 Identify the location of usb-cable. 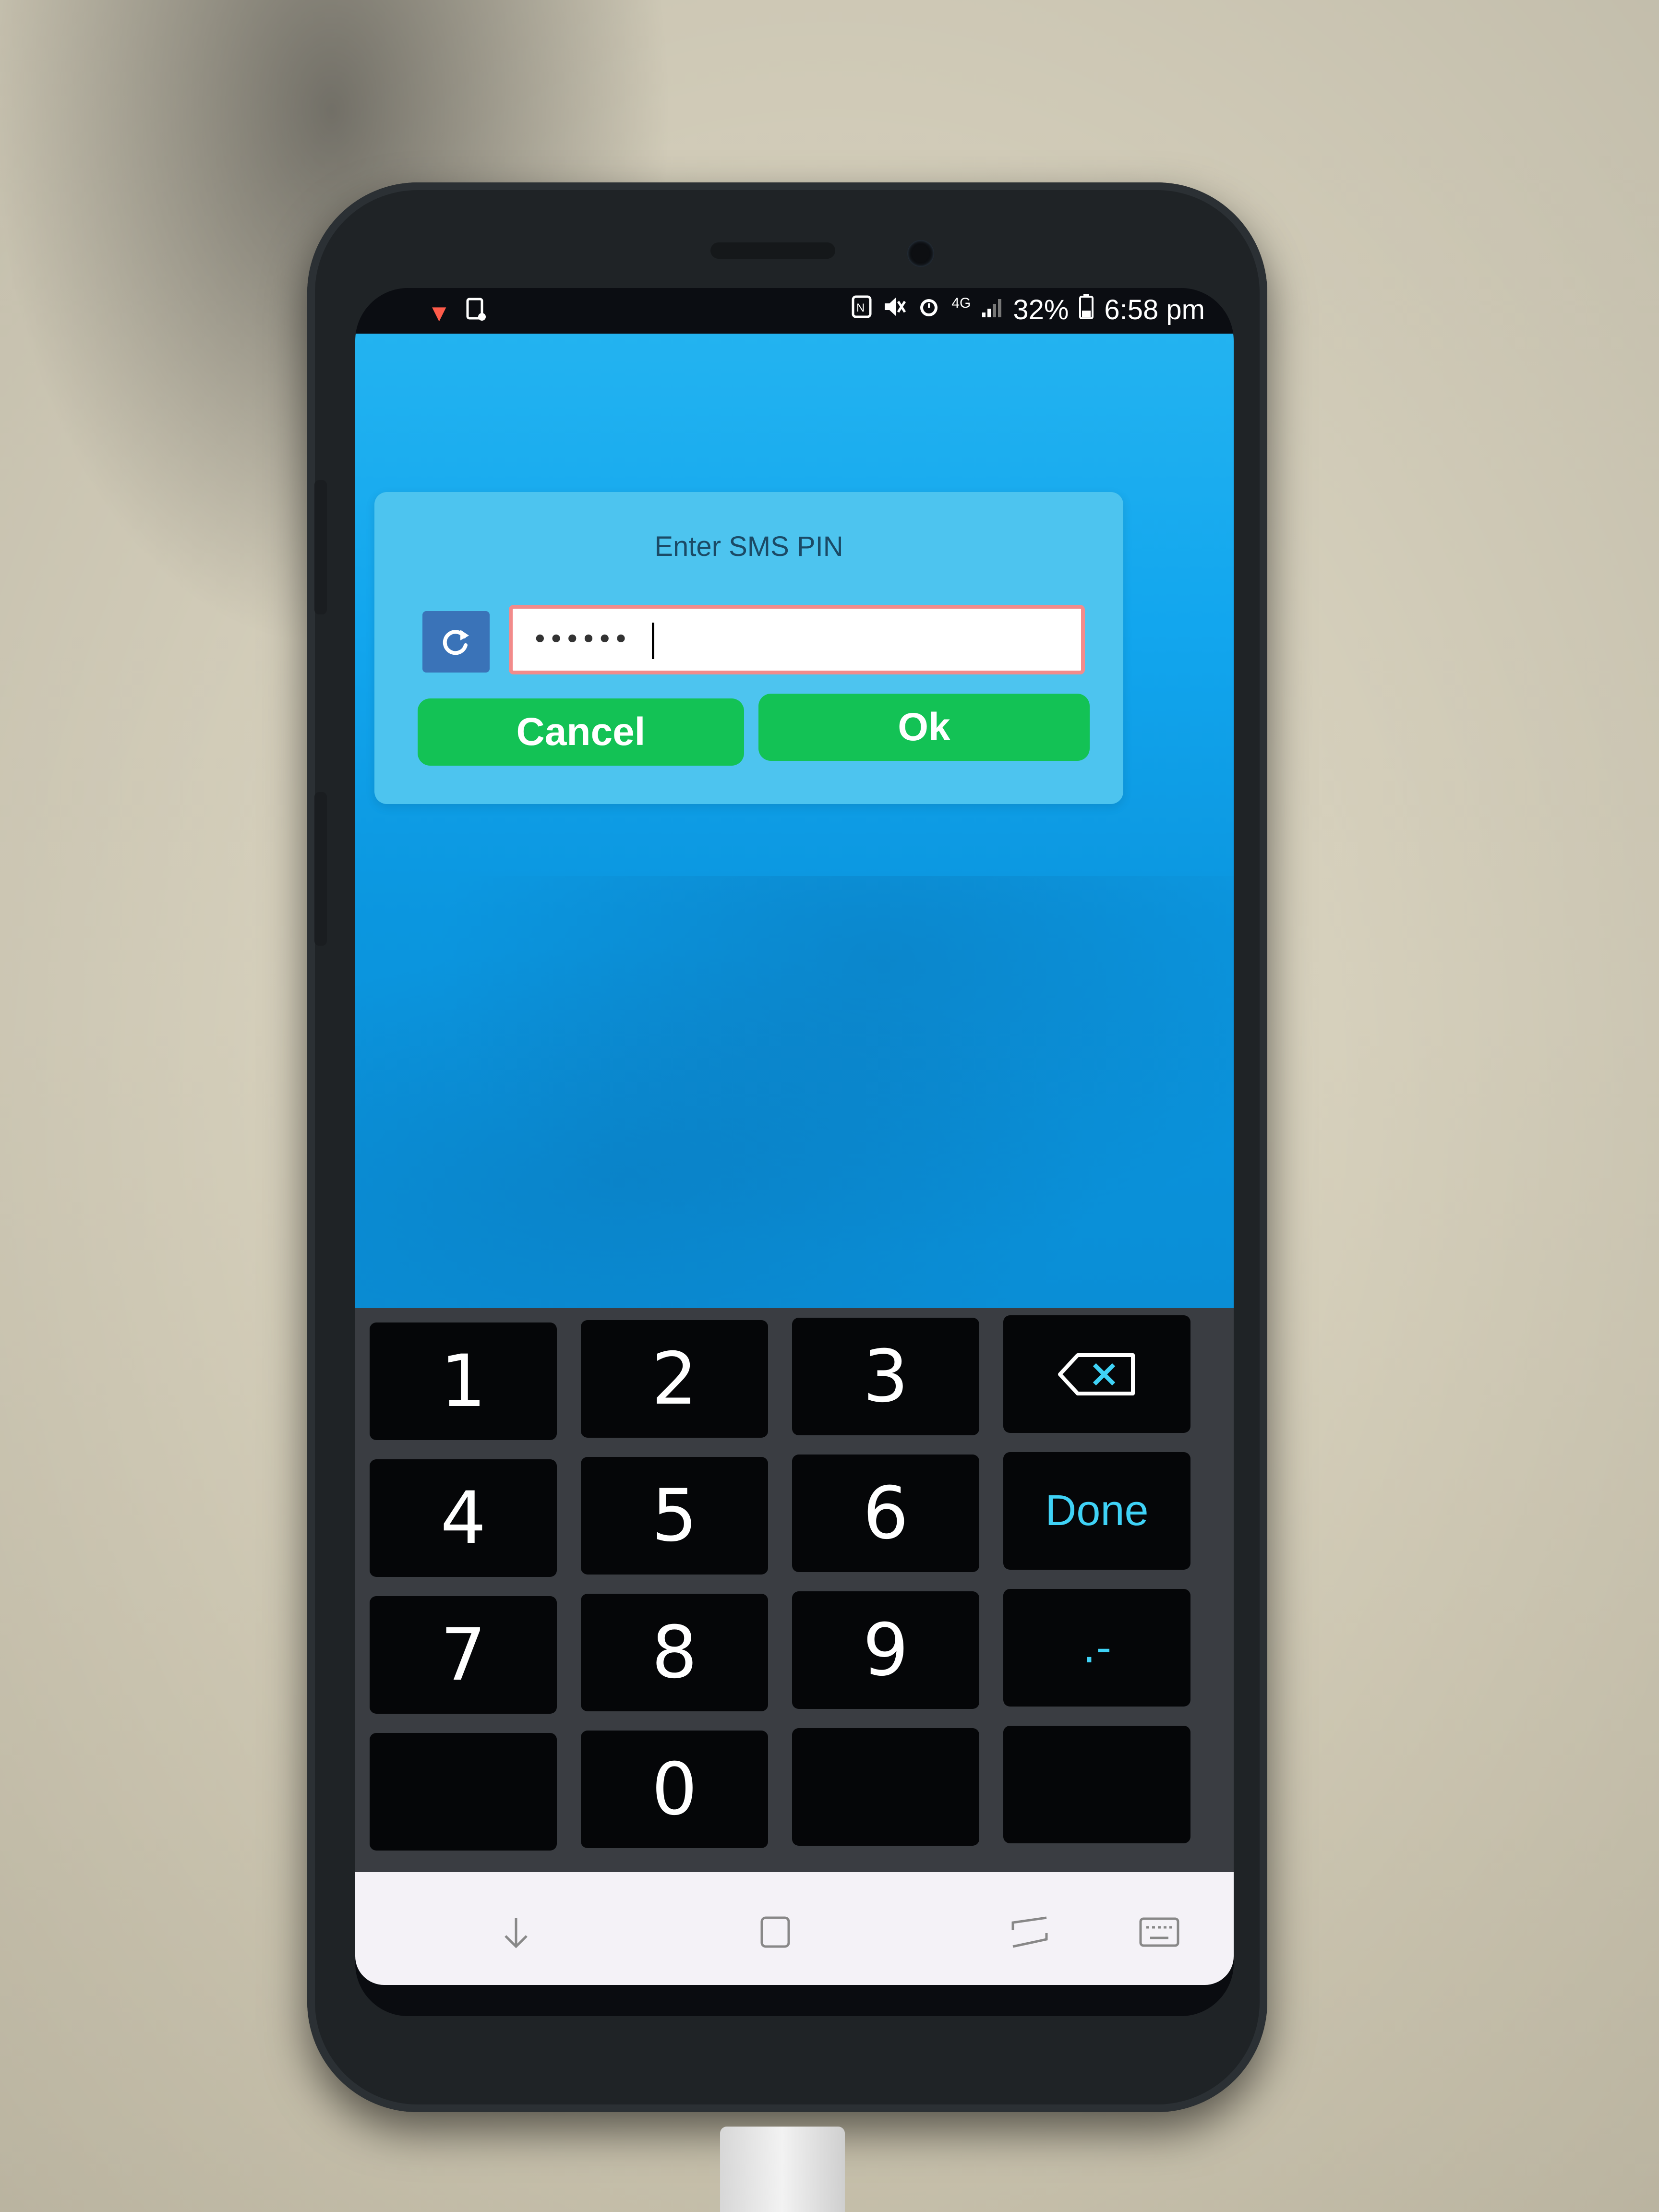
(782, 2169).